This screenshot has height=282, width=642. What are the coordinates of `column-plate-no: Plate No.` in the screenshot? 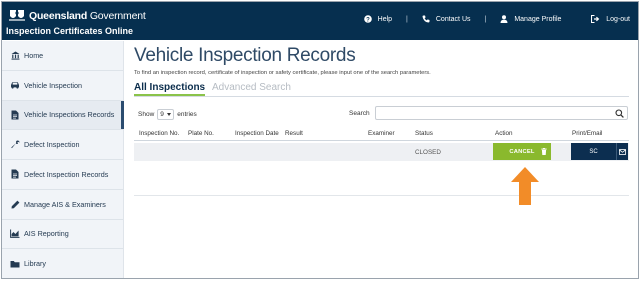 It's located at (201, 133).